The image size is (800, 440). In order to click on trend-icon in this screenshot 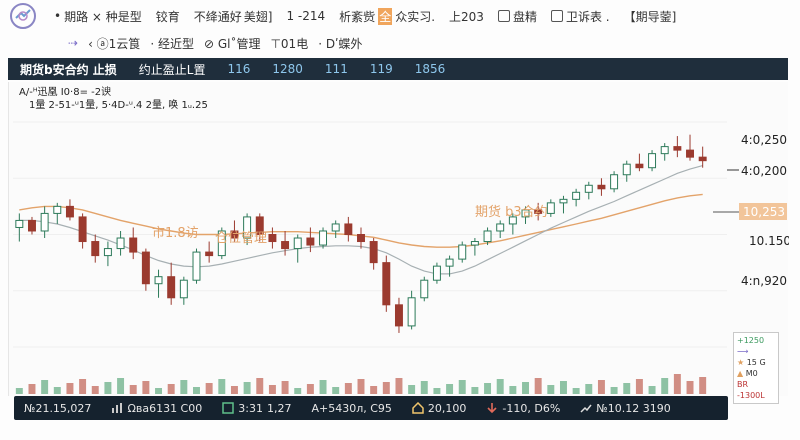, I will do `click(586, 408)`.